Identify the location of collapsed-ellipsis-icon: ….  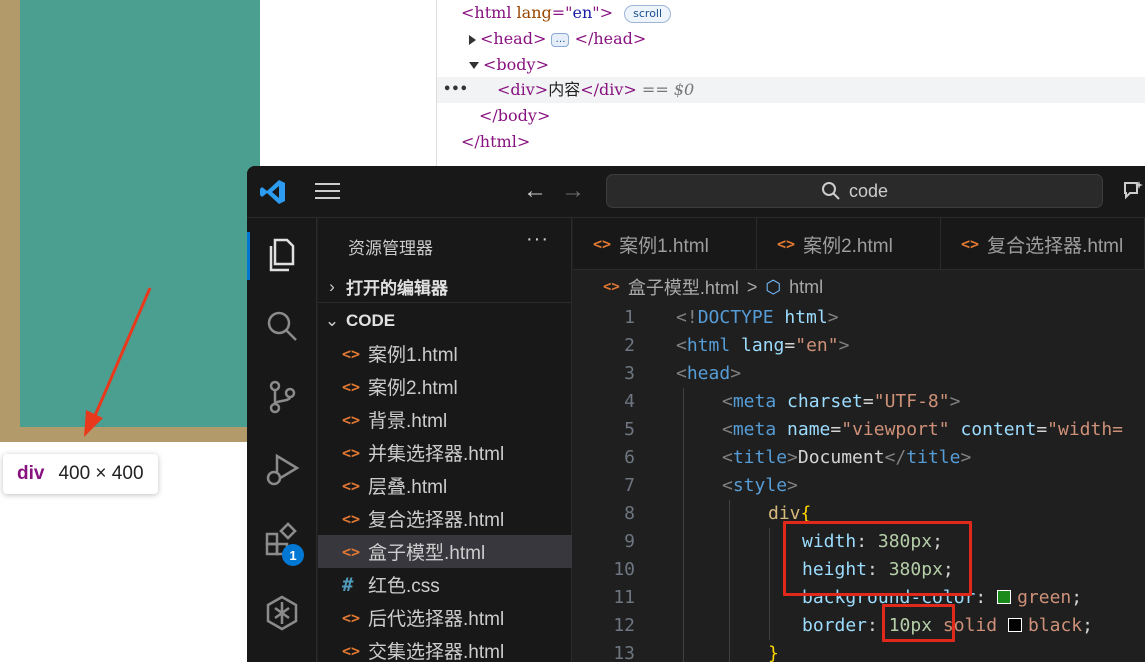
(560, 39).